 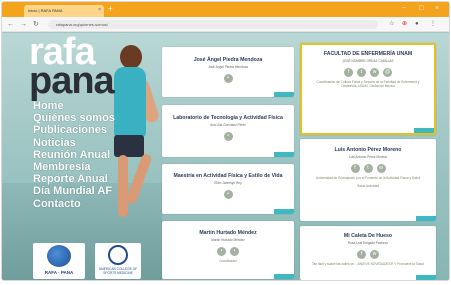 What do you see at coordinates (433, 24) in the screenshot?
I see `menu-icon: ⋮` at bounding box center [433, 24].